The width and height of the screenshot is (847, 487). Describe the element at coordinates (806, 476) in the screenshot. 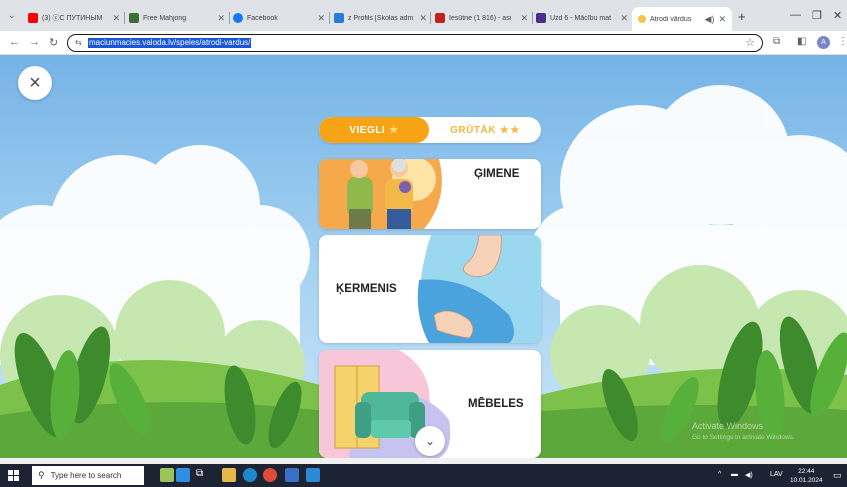

I see `system-clock: 22:44 10.01.2024` at that location.